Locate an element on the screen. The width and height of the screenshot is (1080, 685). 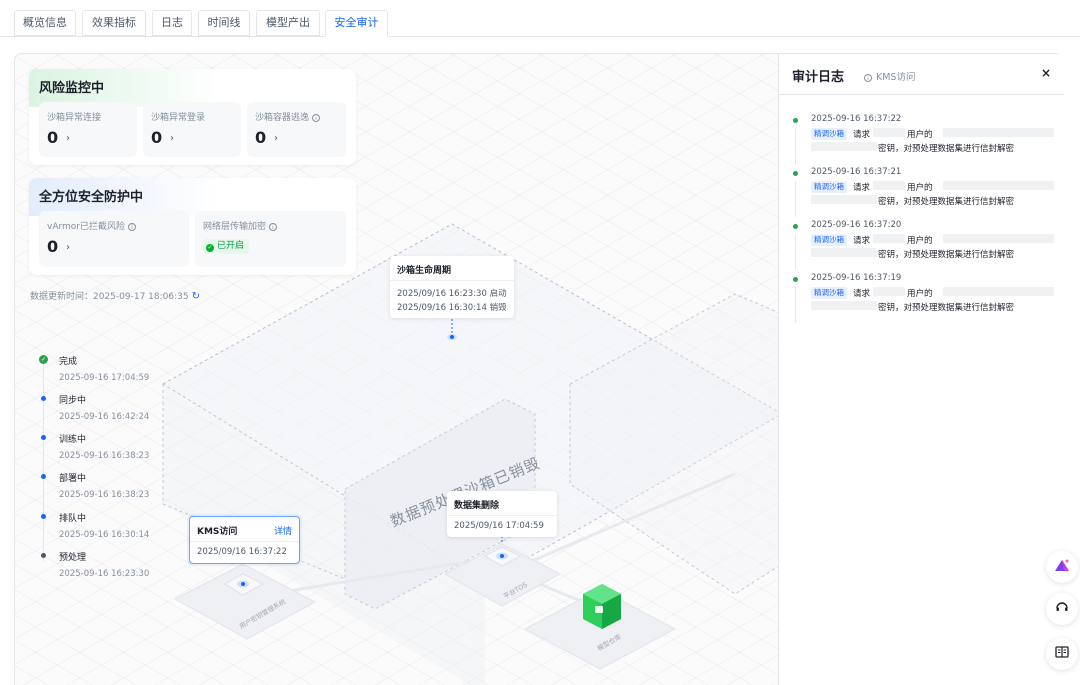
risk-monitor-card: 风险监控中 沙箱异常连接 0 › 沙箱异常登录 0 › 沙箱容器逃逸 i 0 › is located at coordinates (192, 117).